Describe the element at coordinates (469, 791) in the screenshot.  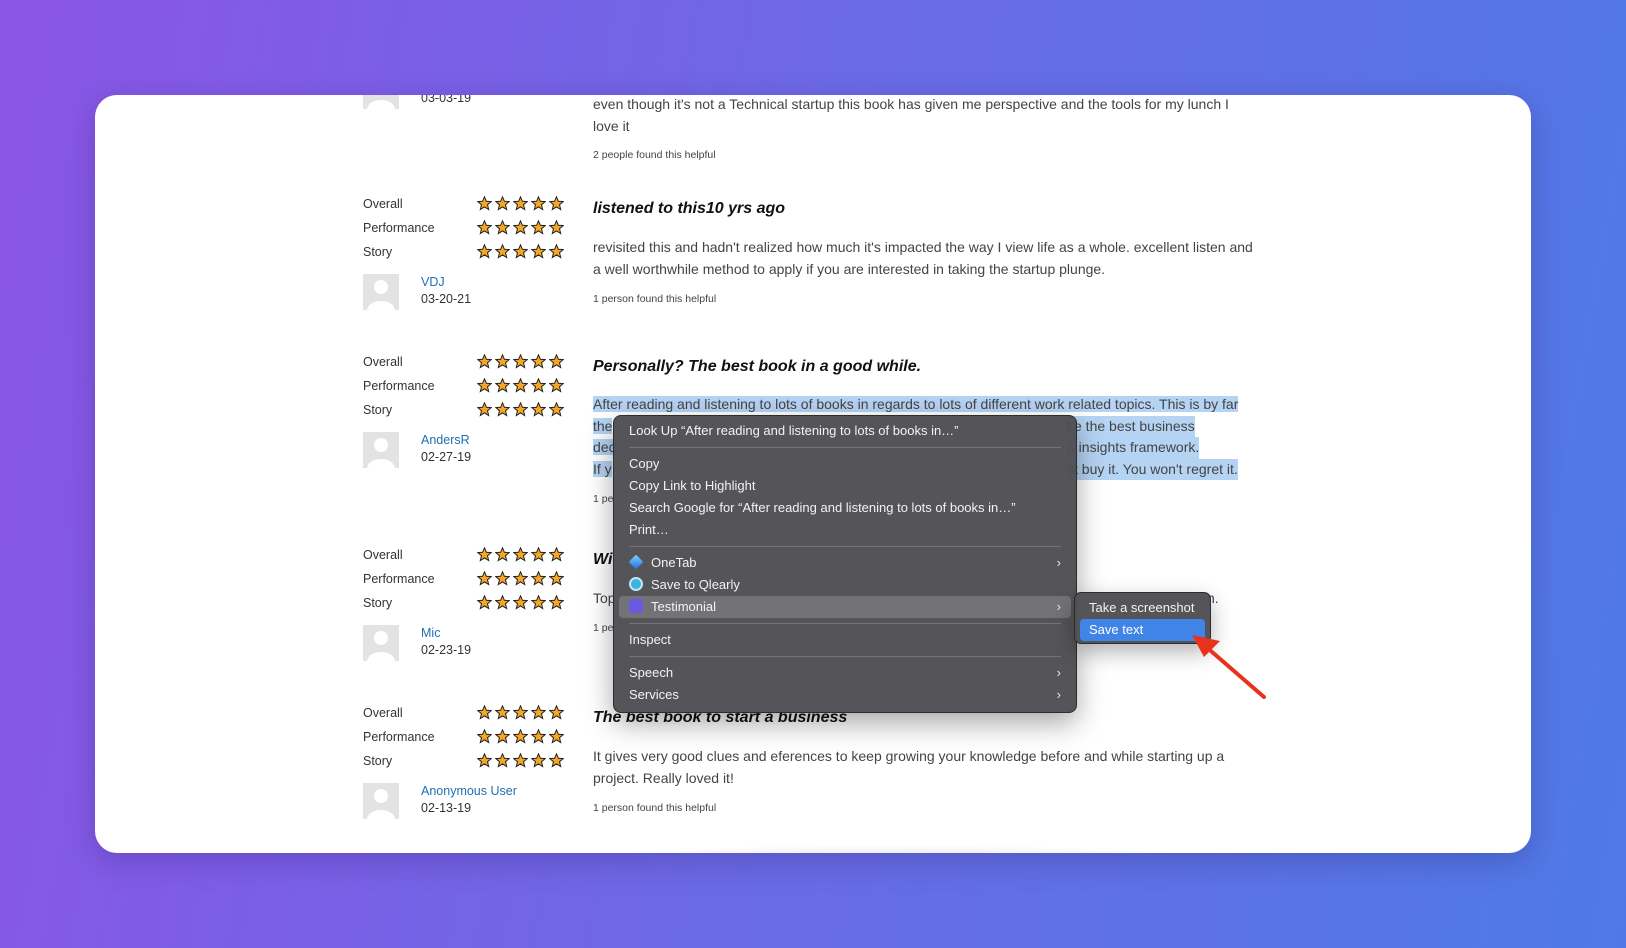
I see `reviewer-name-link: Anonymous User` at that location.